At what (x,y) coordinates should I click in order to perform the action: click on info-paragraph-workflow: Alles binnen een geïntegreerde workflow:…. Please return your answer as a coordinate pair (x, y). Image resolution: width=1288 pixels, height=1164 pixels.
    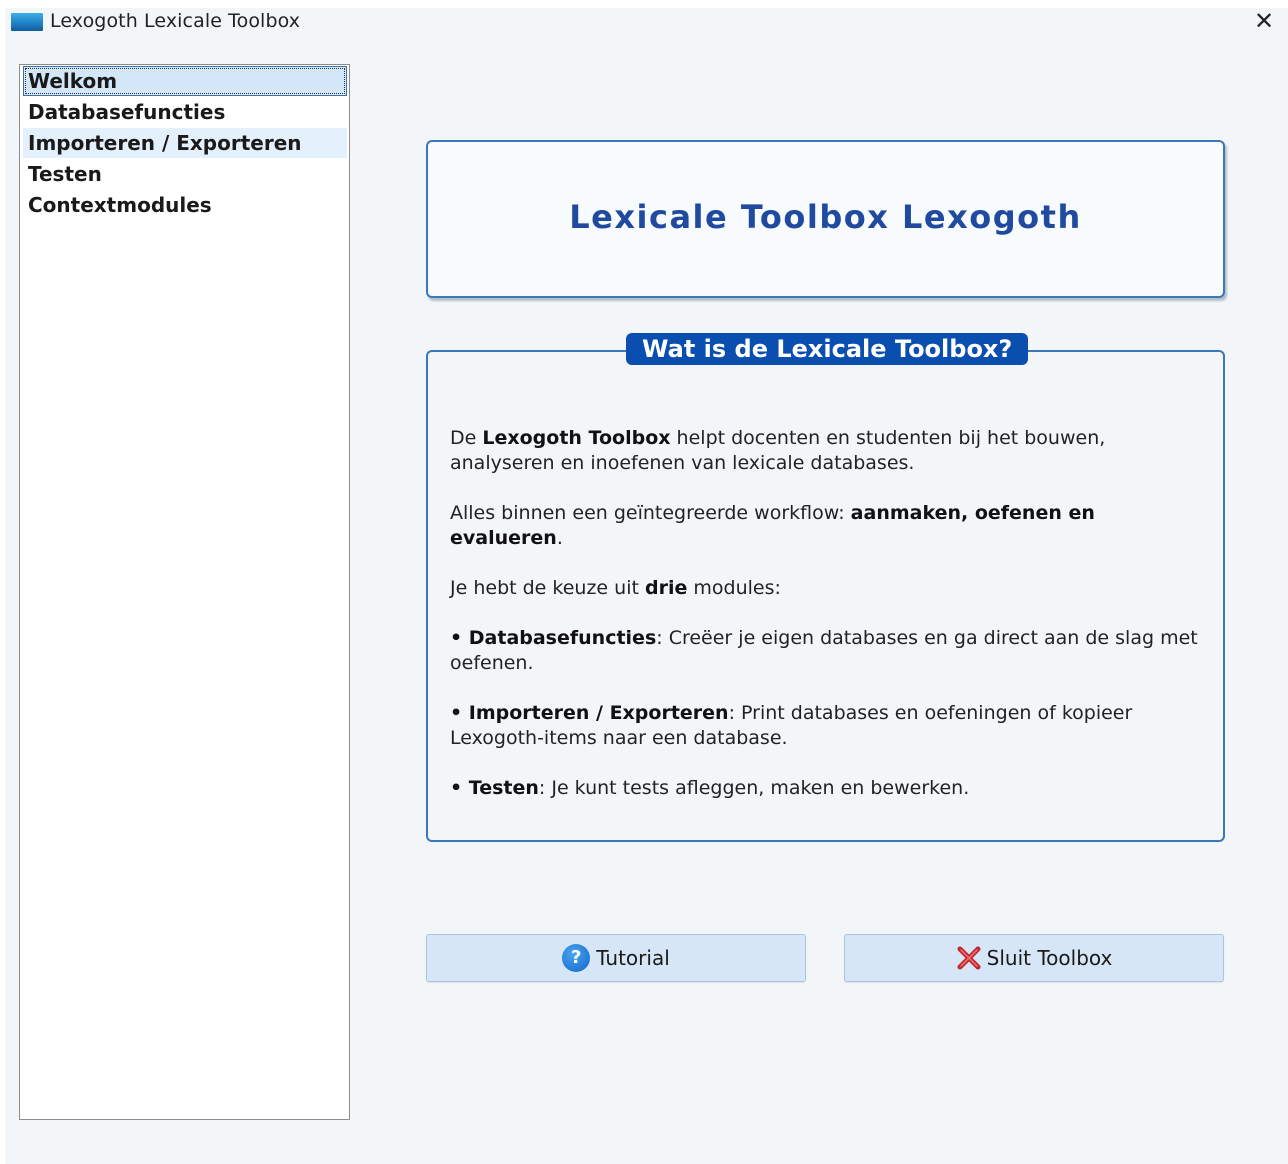
    Looking at the image, I should click on (772, 525).